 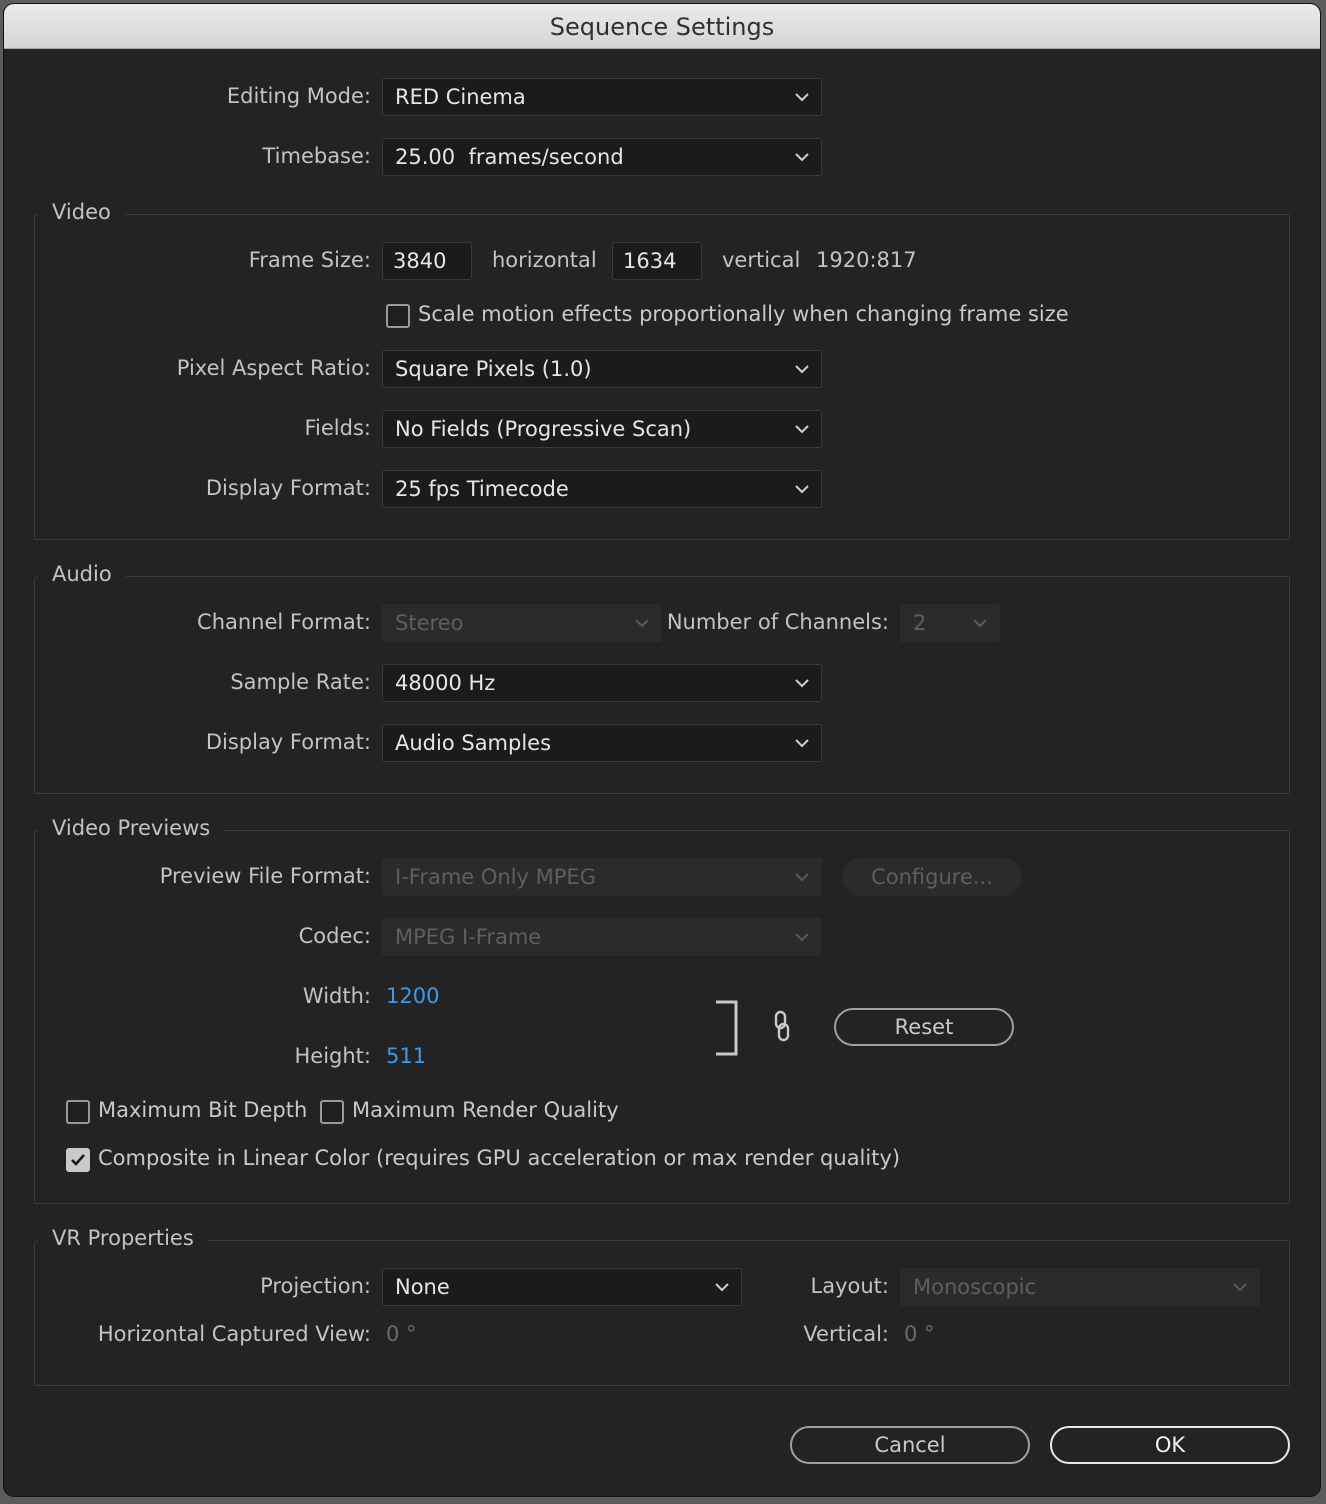 I want to click on fields-dropdown: No Fields (Progressive Scan), so click(x=602, y=429).